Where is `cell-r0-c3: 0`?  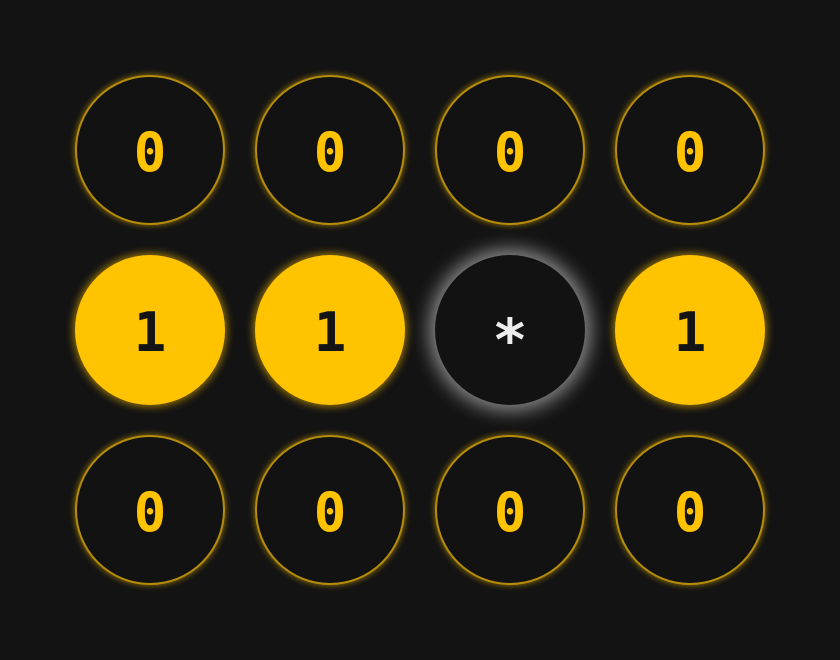 cell-r0-c3: 0 is located at coordinates (690, 150).